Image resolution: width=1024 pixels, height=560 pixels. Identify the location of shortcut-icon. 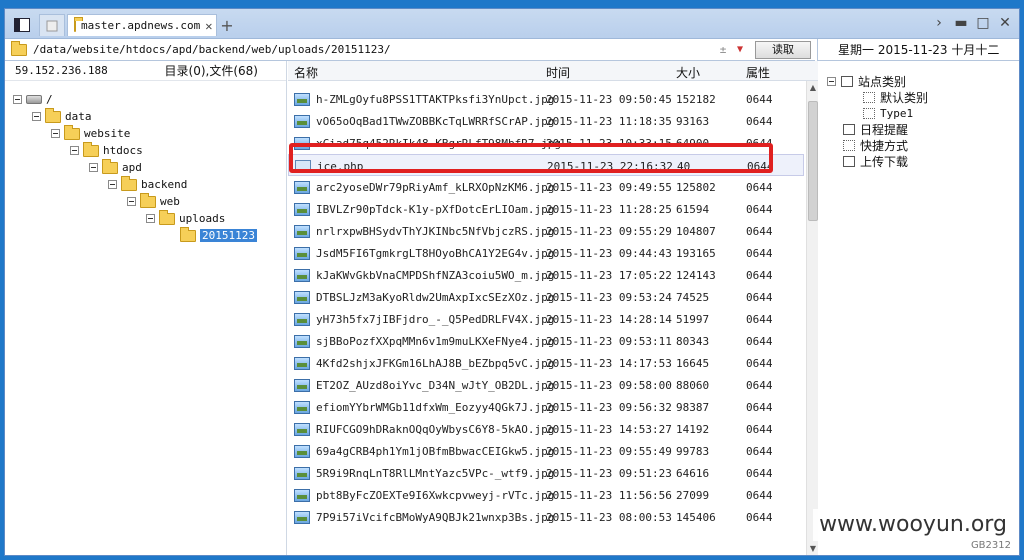
(849, 145).